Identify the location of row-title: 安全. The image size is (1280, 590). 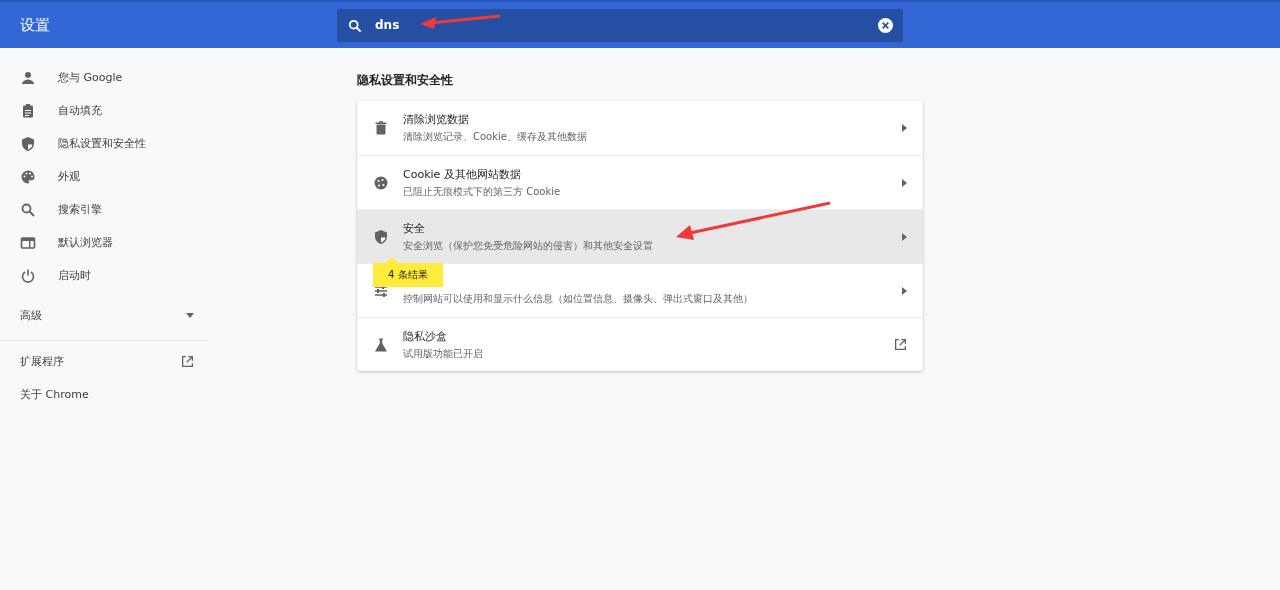
(414, 228).